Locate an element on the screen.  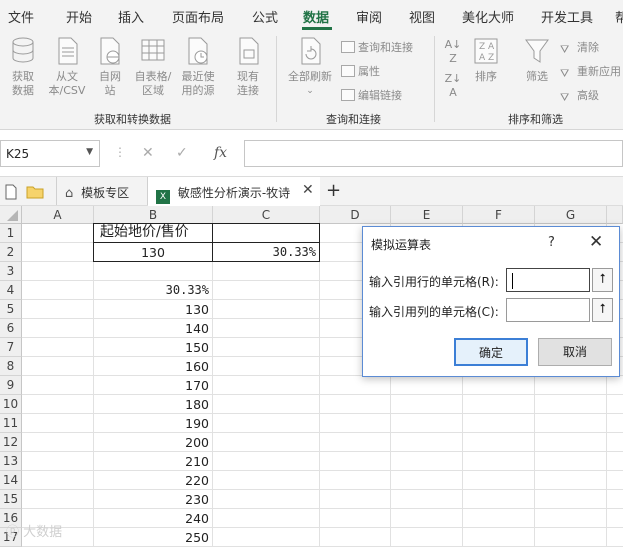
sort-za-icon: Z↓ A is located at coordinates (453, 85).